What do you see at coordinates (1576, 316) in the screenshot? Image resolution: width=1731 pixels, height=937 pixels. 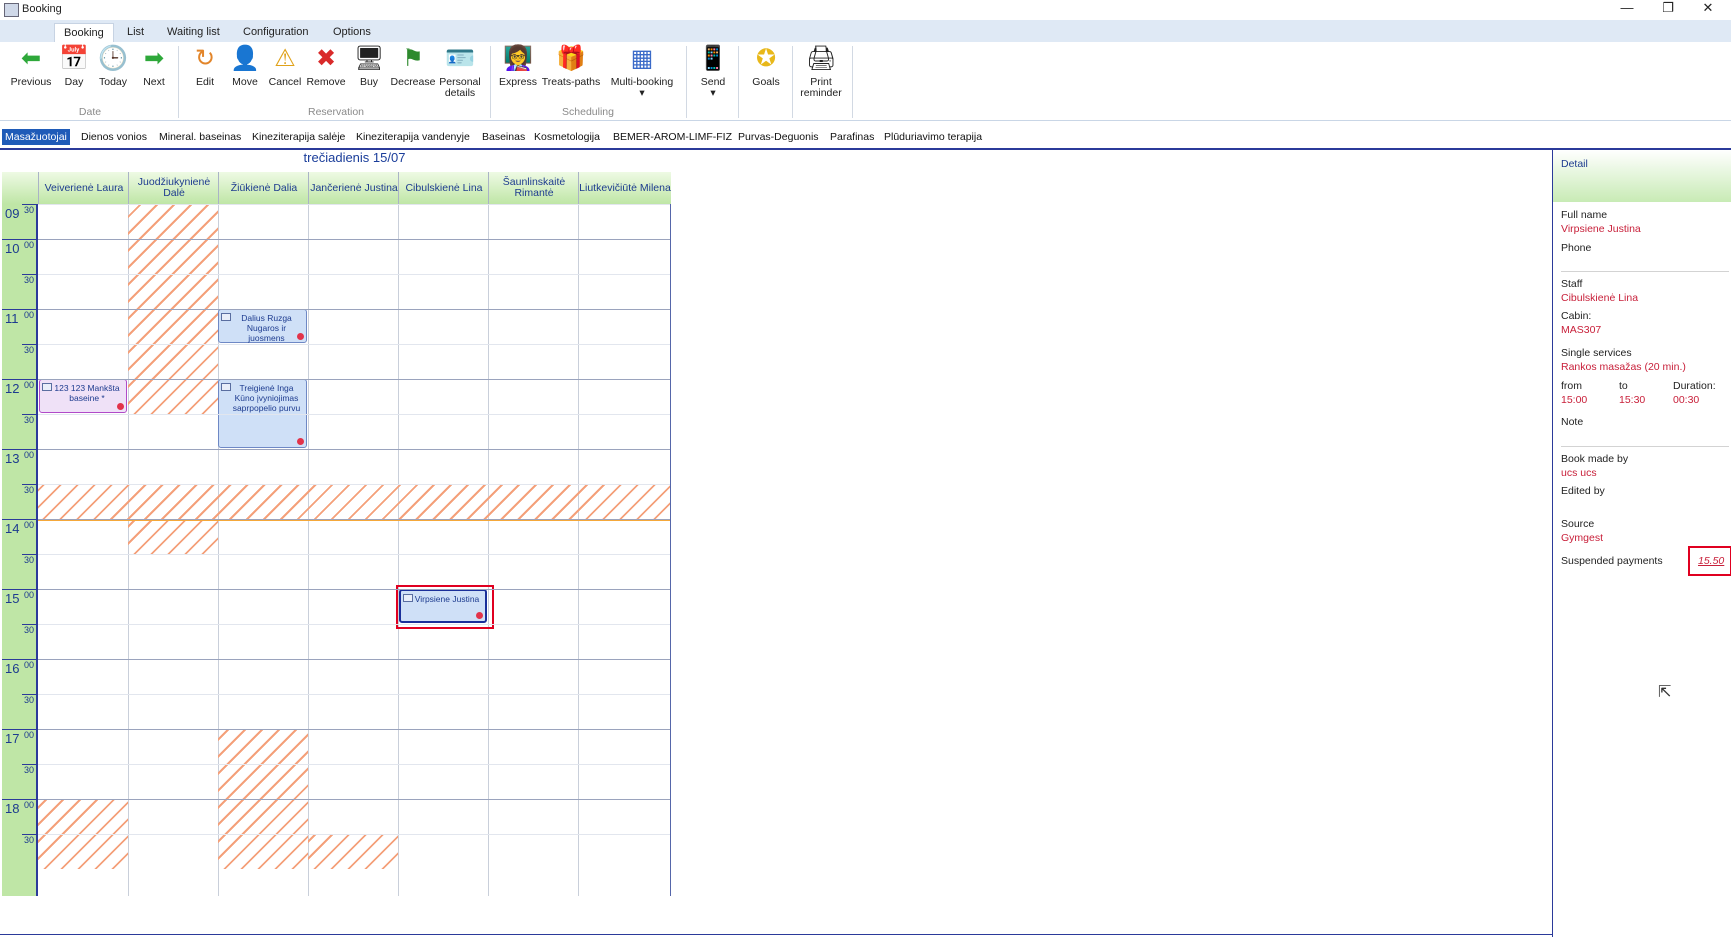 I see `cabin-label: Cabin:` at bounding box center [1576, 316].